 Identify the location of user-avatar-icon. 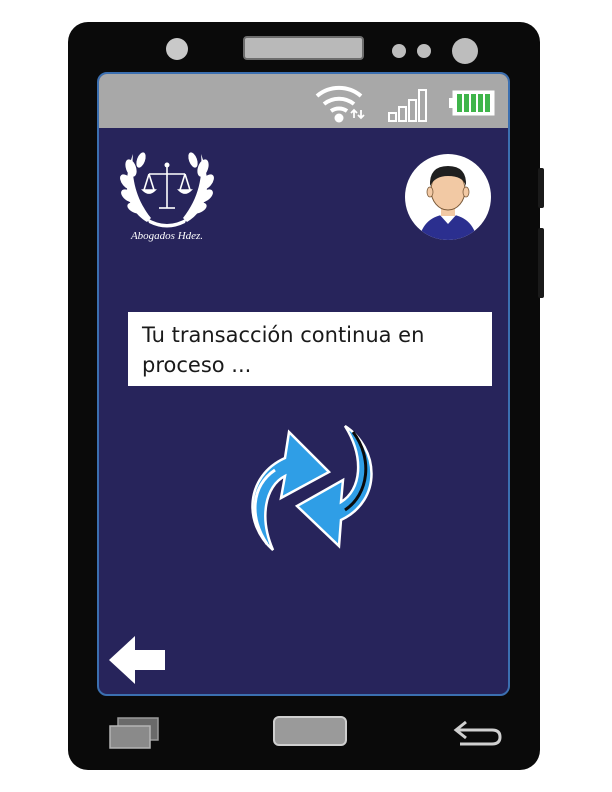
(448, 203).